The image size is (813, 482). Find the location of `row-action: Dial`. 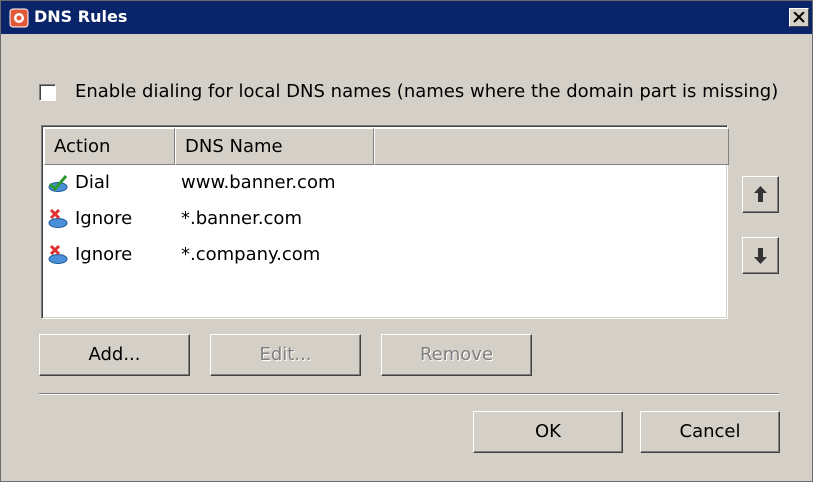

row-action: Dial is located at coordinates (92, 182).